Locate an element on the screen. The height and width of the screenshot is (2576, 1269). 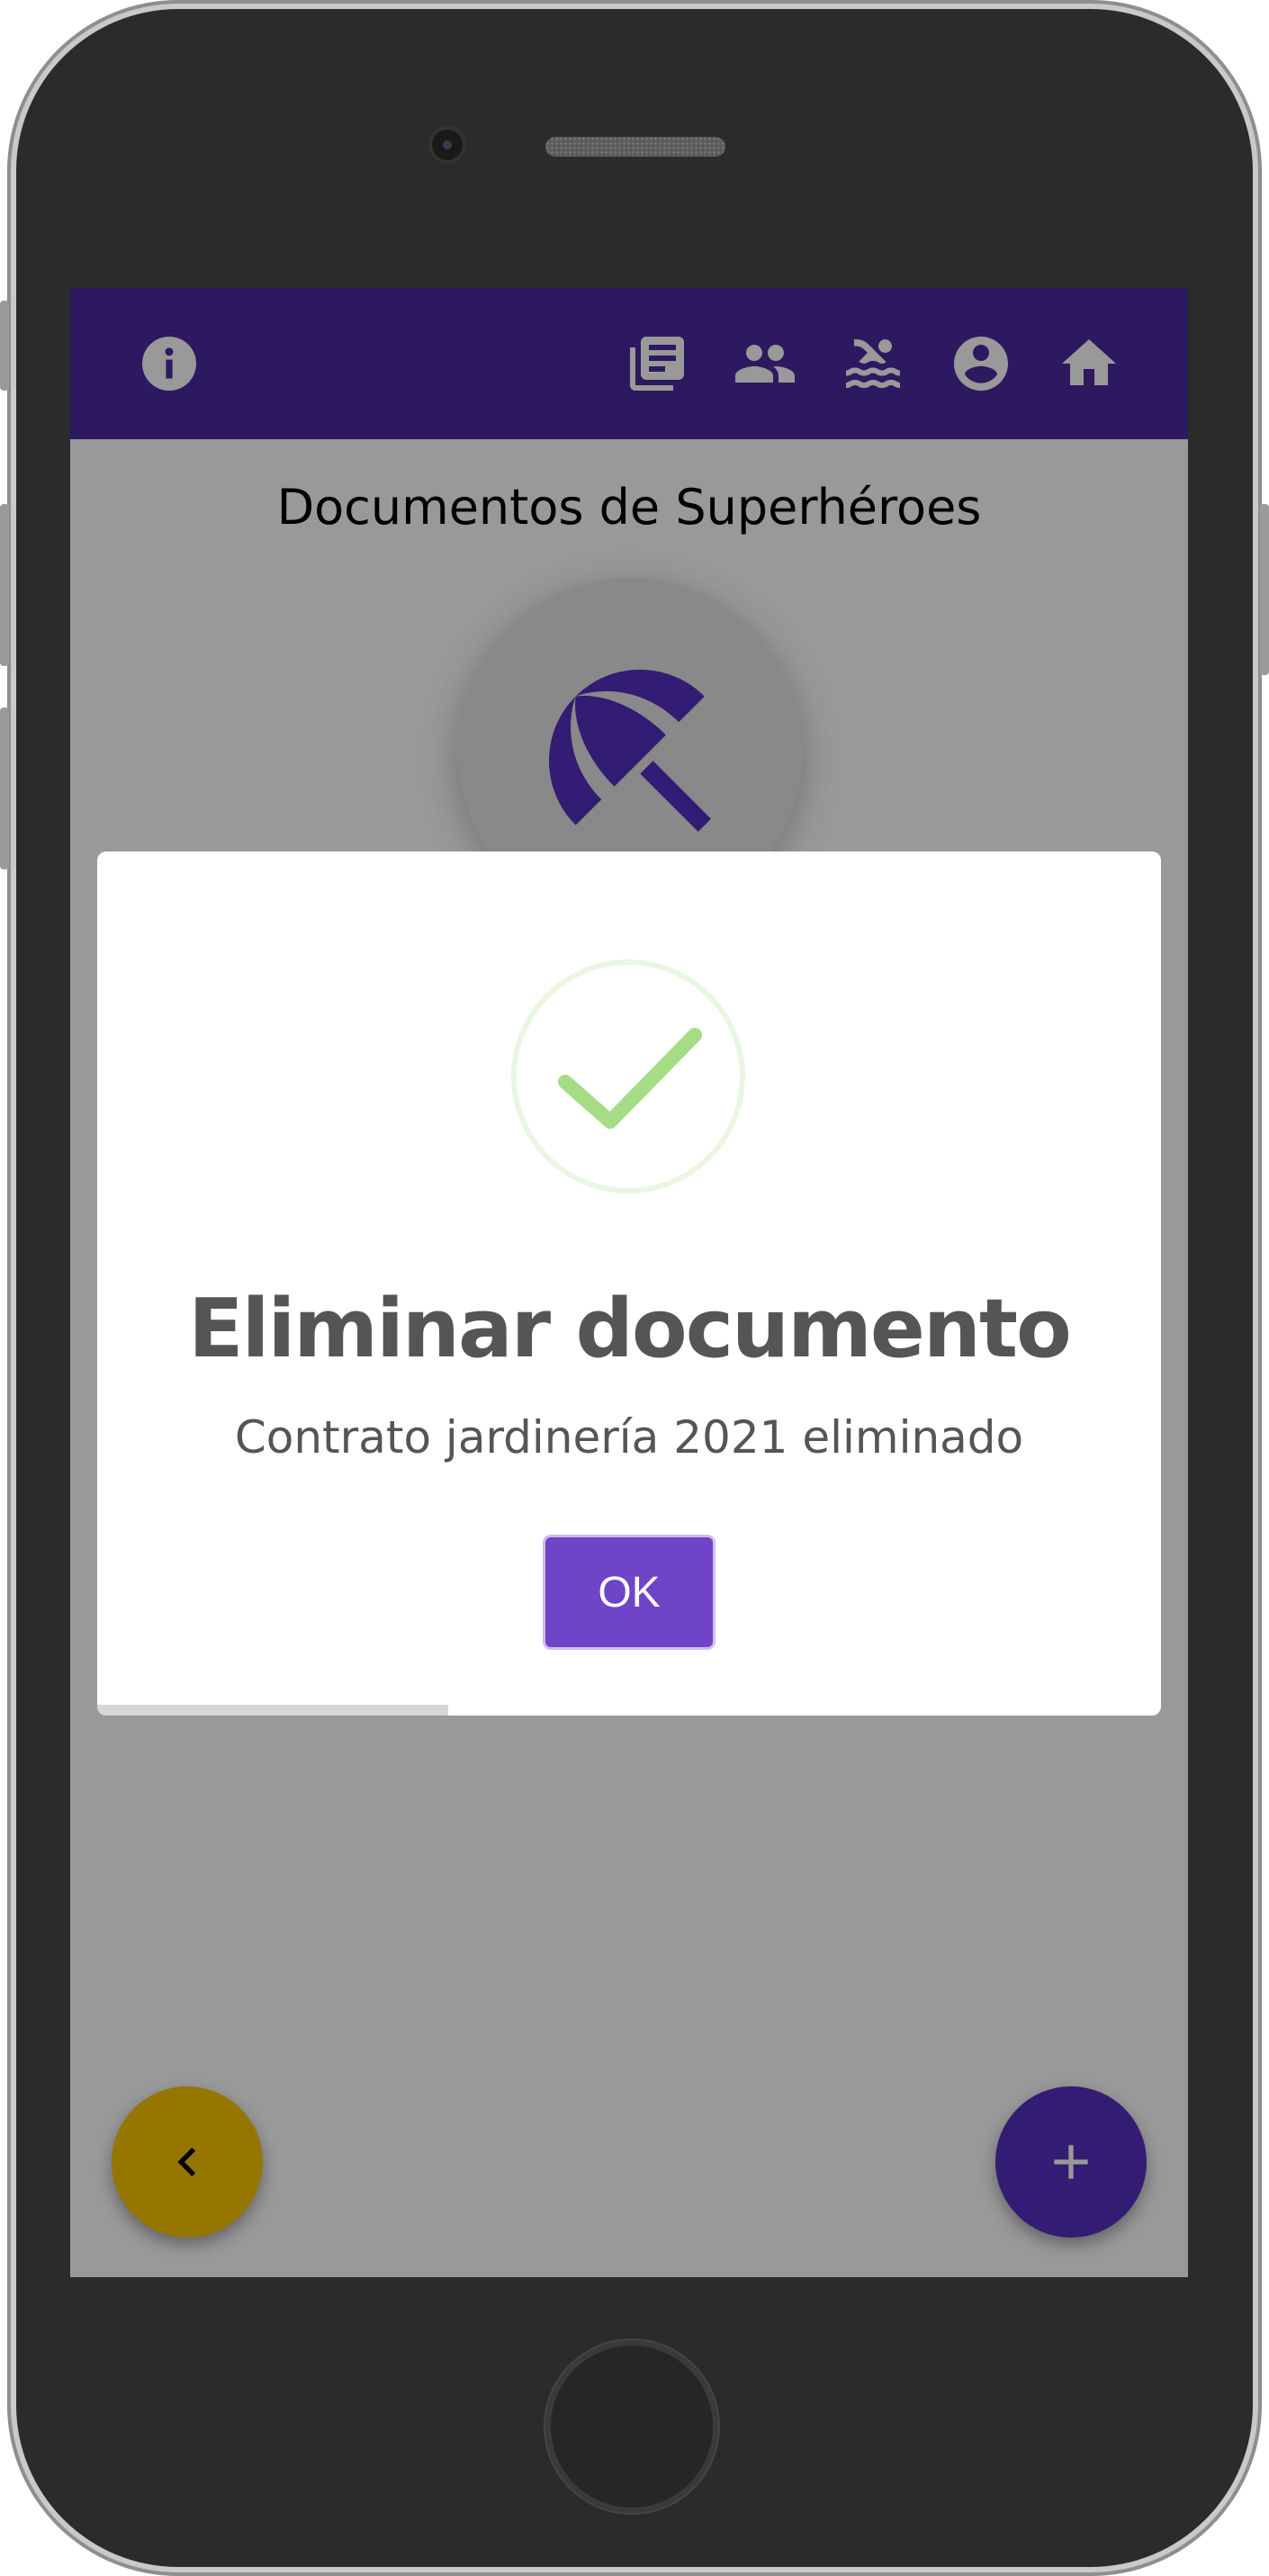
side-button-mute is located at coordinates (4, 346).